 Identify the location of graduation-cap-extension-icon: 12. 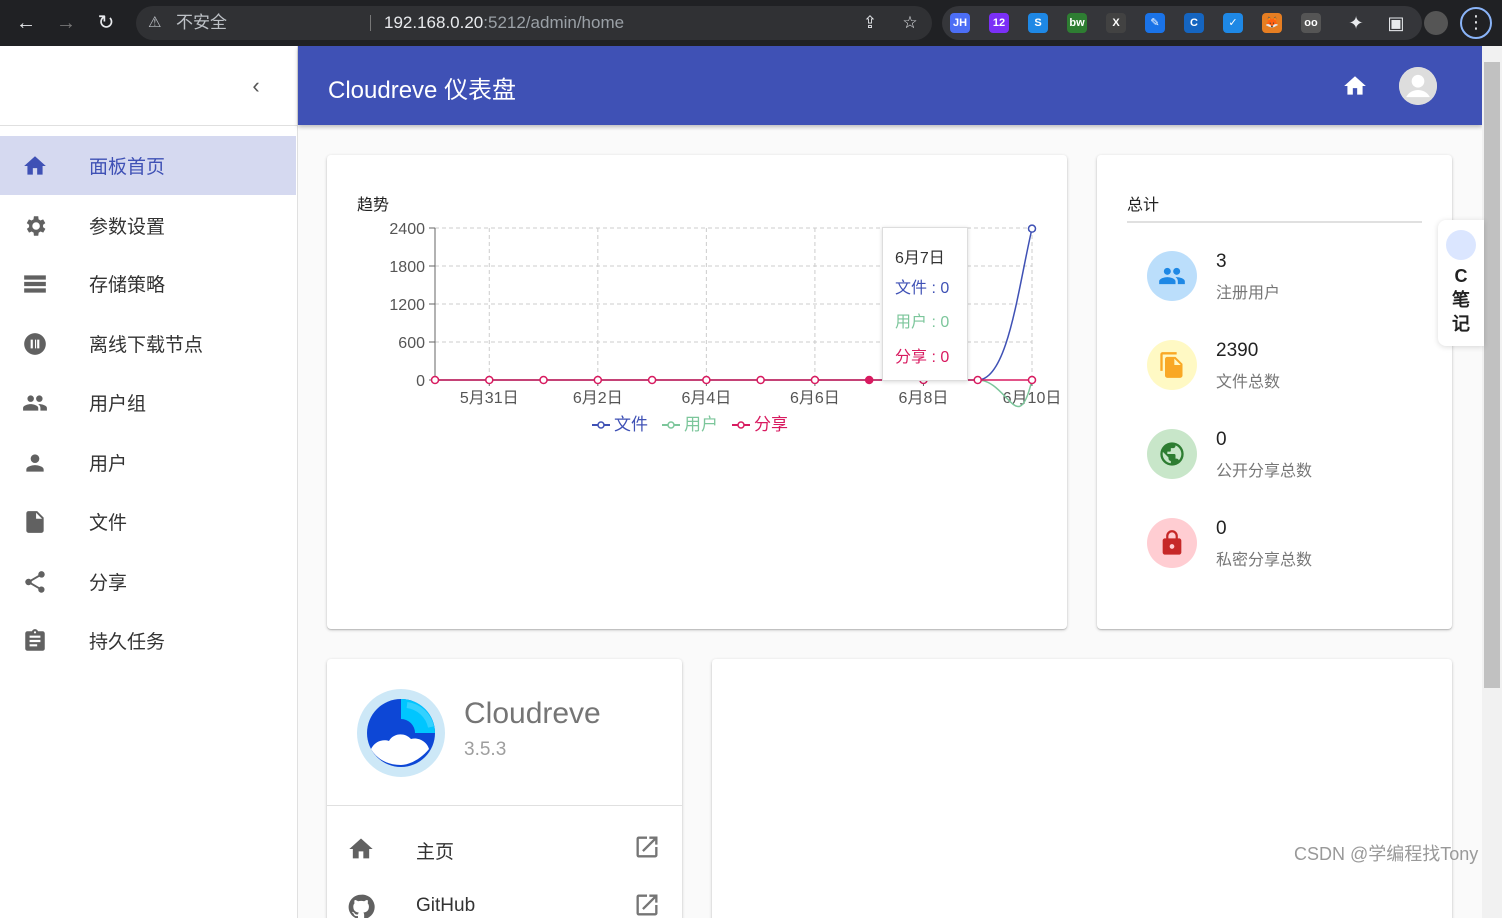
(999, 23).